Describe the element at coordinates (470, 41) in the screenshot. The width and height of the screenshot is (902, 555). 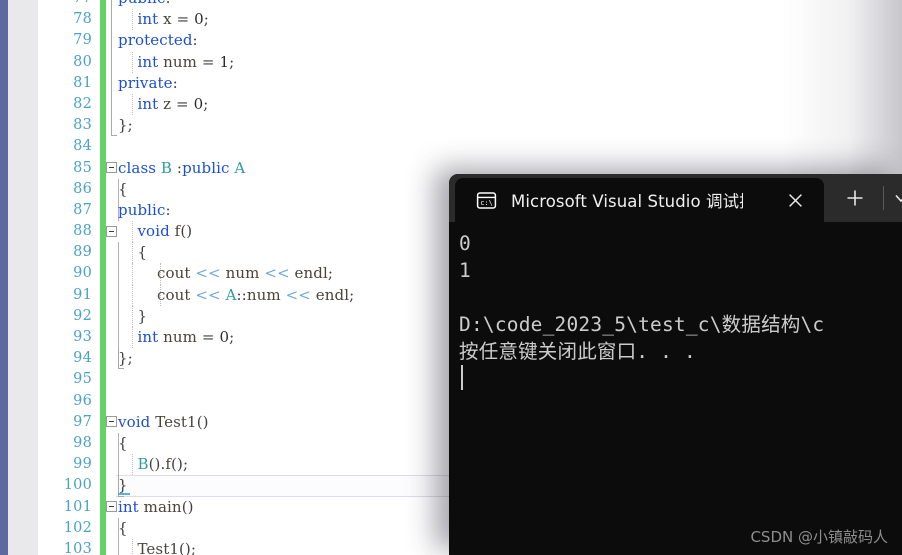
I see `code-line: 79 protected:` at that location.